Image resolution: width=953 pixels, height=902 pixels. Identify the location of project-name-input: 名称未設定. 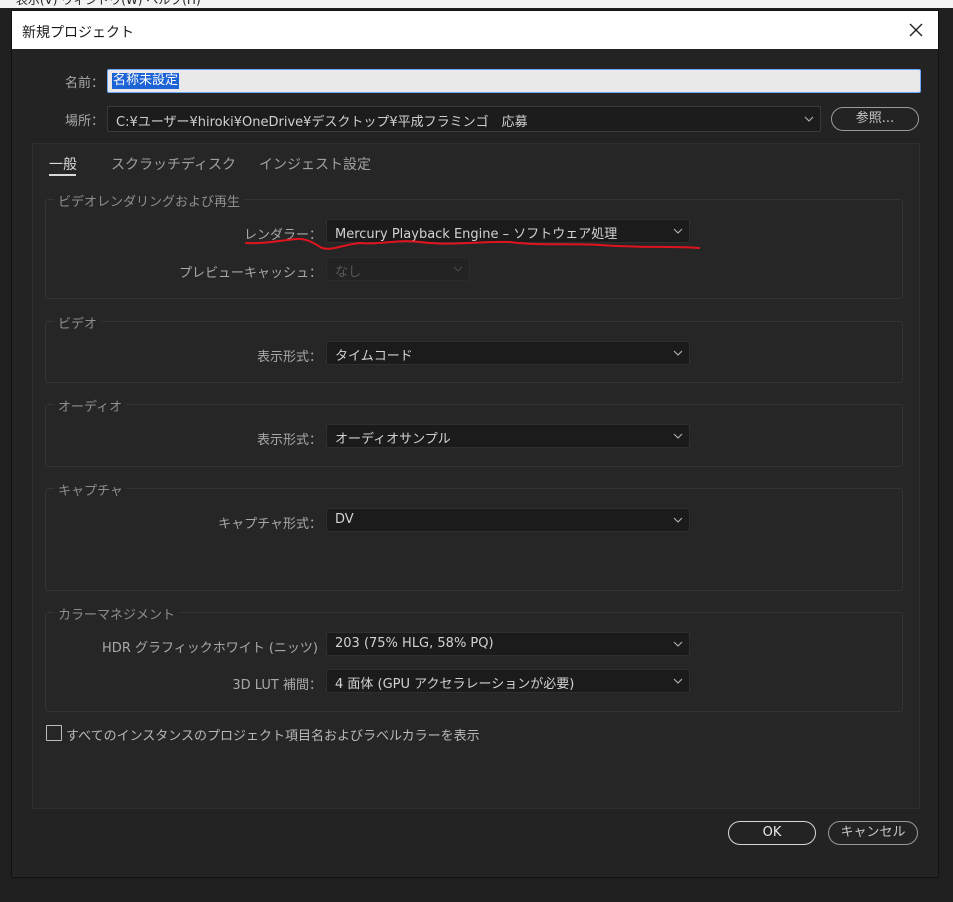
(514, 81).